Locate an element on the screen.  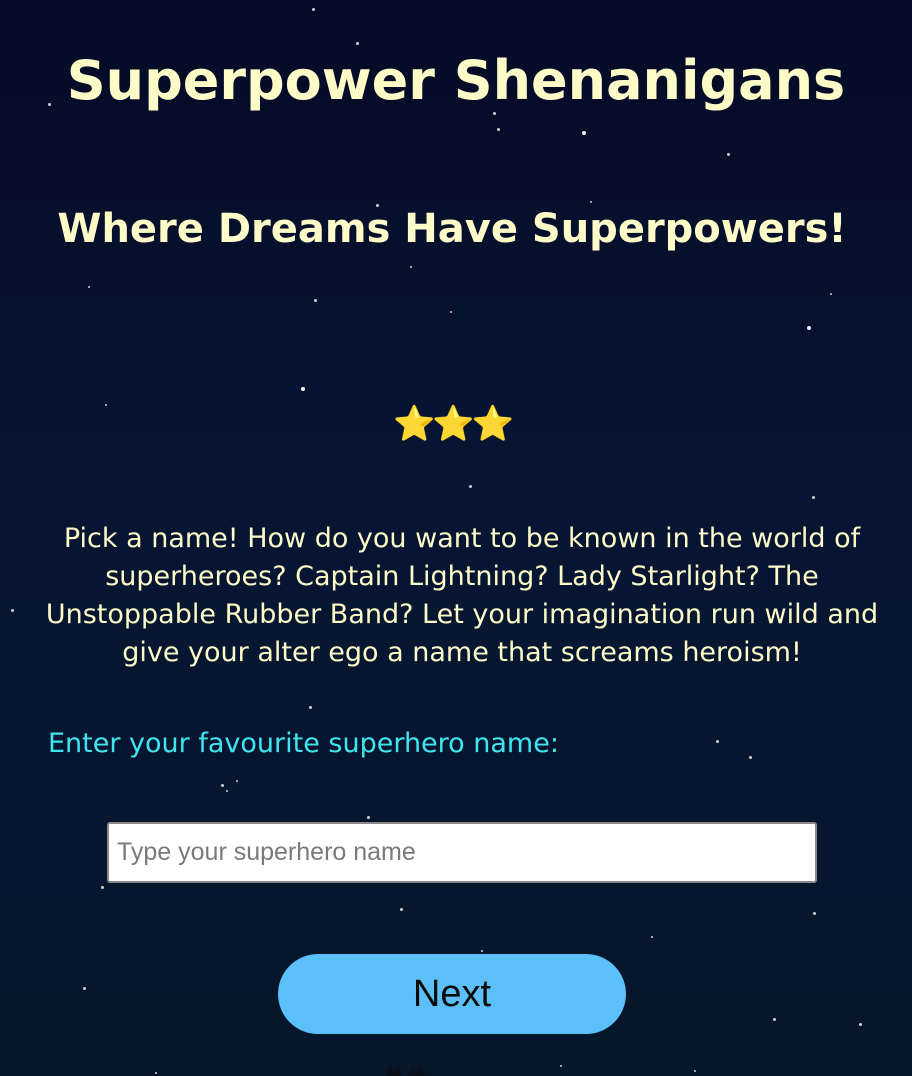
star-rating: ⭐⭐⭐ is located at coordinates (452, 424).